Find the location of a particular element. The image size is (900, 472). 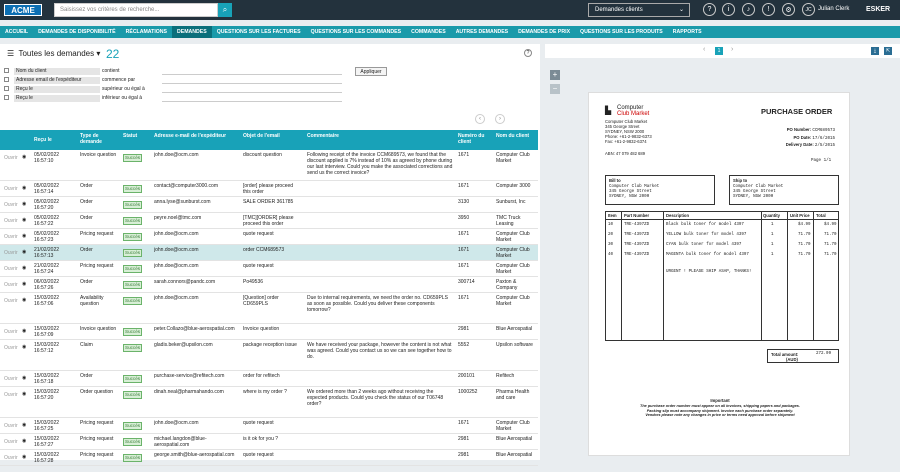

app-logo: ACME is located at coordinates (23, 10).